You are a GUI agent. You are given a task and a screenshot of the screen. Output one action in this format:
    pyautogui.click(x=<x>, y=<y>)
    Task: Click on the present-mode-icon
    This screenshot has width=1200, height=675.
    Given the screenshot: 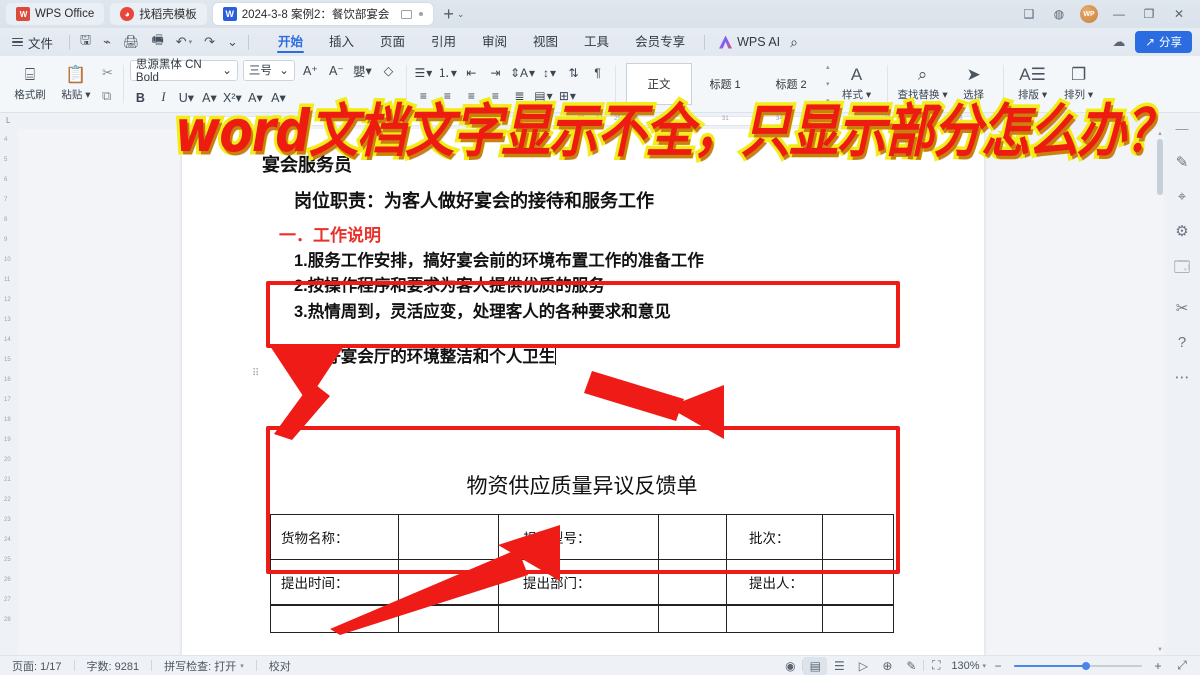 What is the action you would take?
    pyautogui.click(x=407, y=14)
    